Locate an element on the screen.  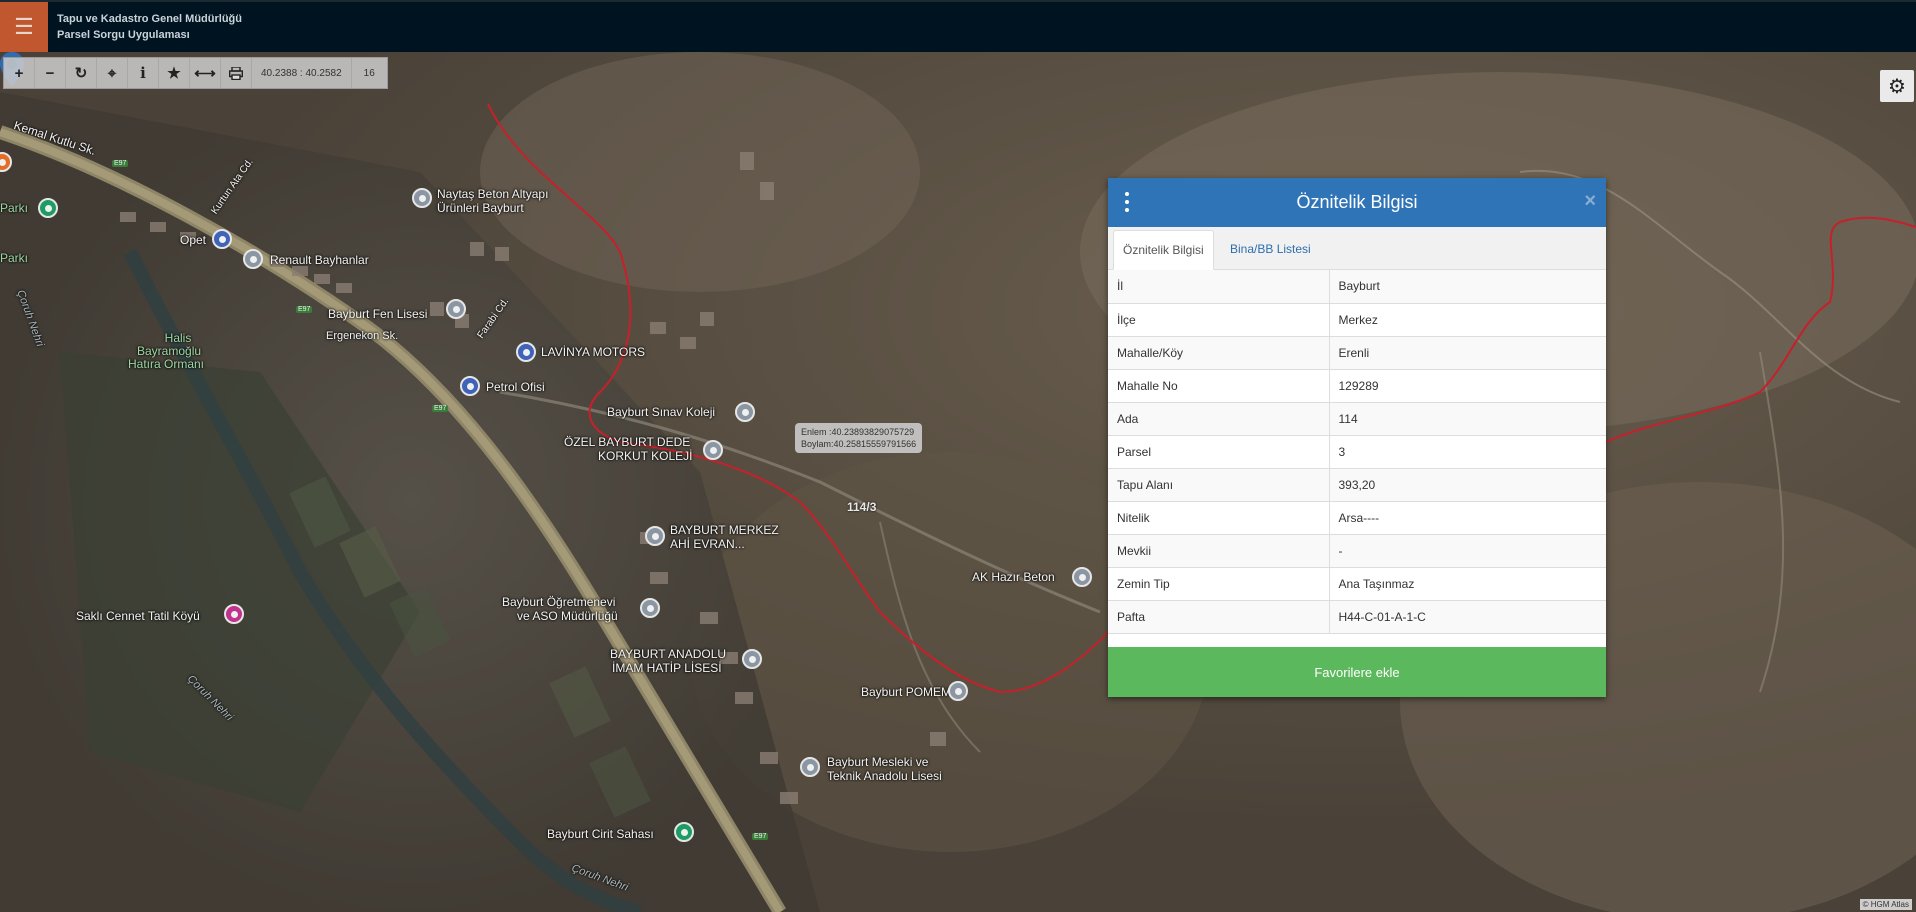
menu-button: ☰ is located at coordinates (24, 27).